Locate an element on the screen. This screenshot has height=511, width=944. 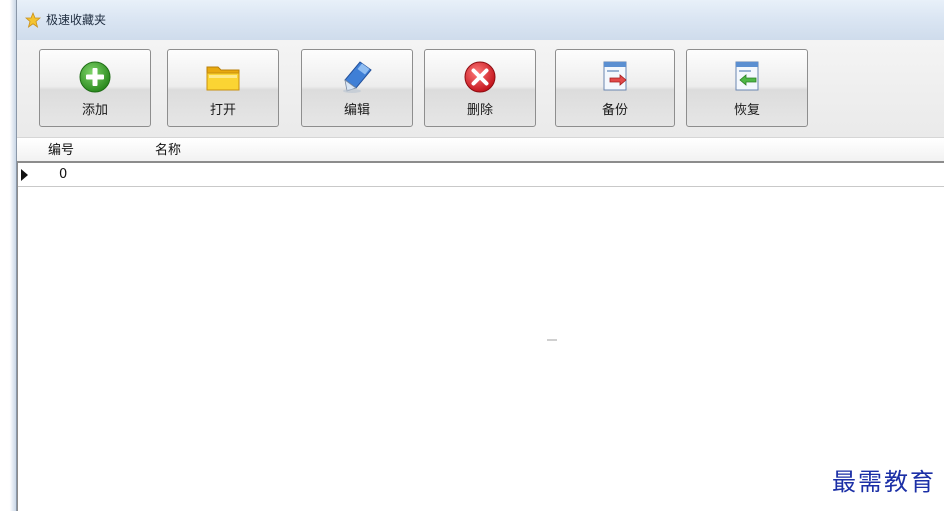
backup-button: 备份 is located at coordinates (615, 88).